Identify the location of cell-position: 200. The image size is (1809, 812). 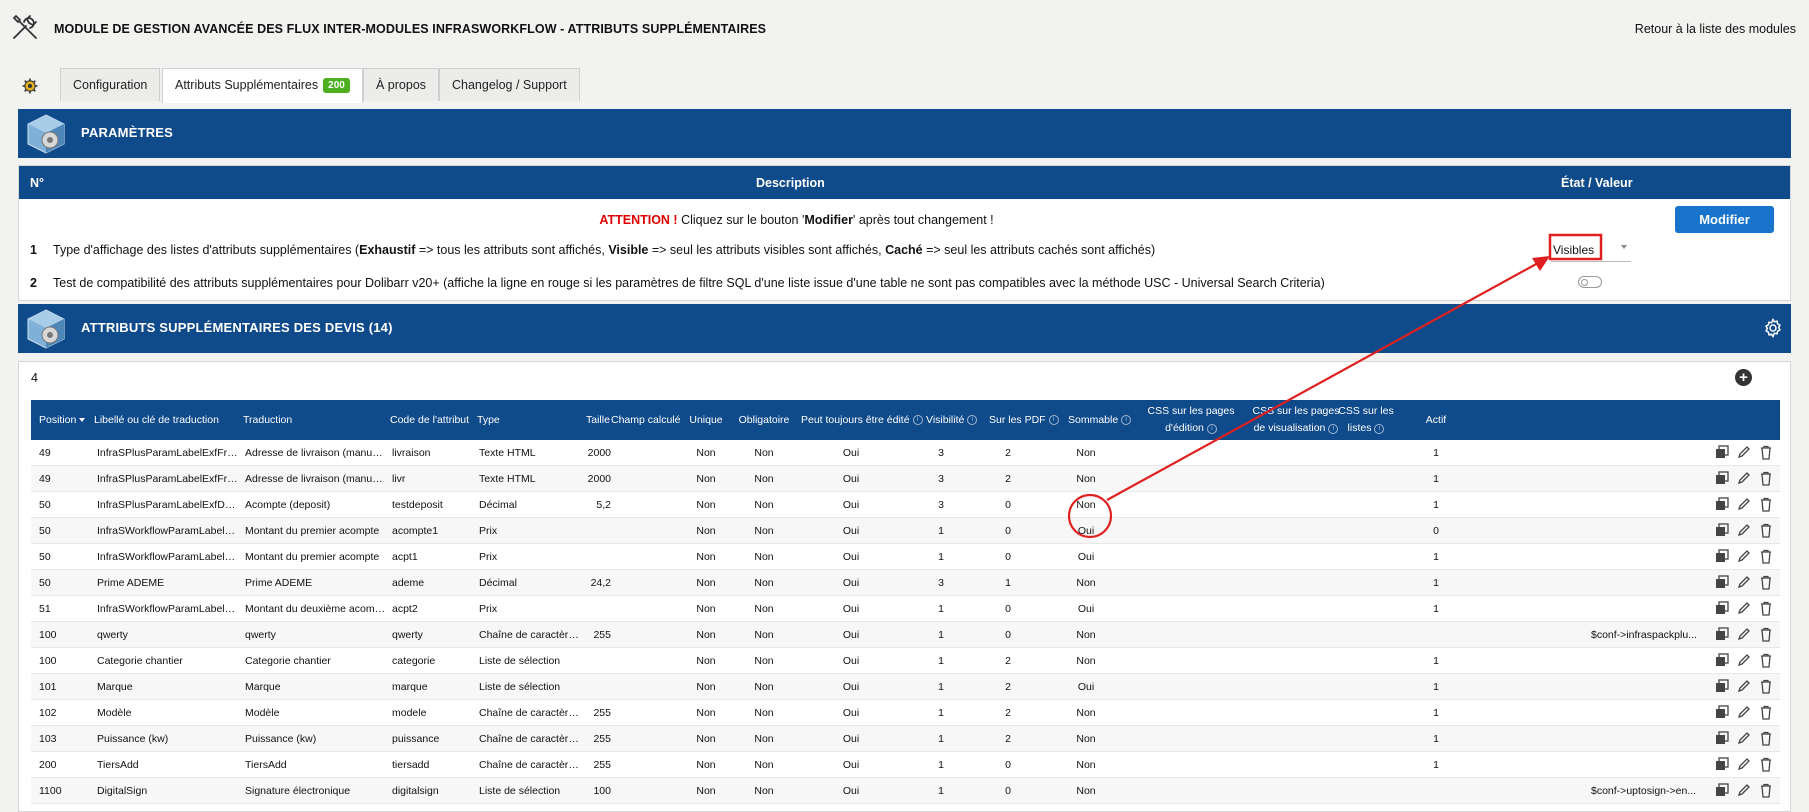
(48, 765).